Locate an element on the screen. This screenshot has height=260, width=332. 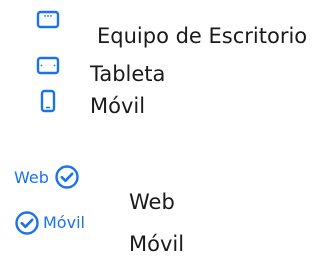
mobile-icon is located at coordinates (48, 101).